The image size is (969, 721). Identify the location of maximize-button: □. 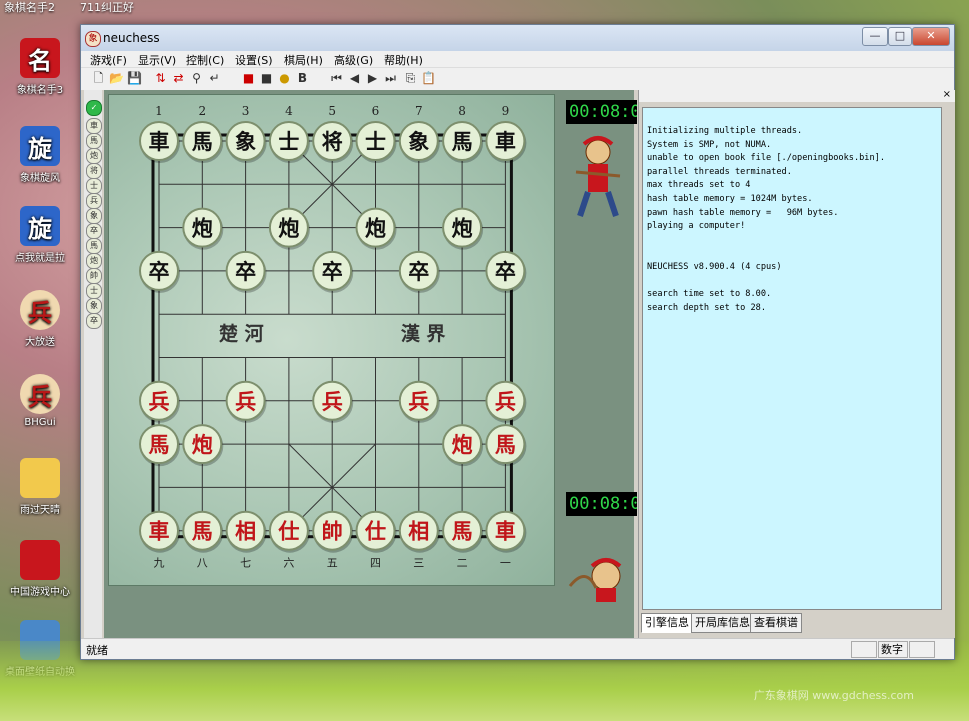
(900, 36).